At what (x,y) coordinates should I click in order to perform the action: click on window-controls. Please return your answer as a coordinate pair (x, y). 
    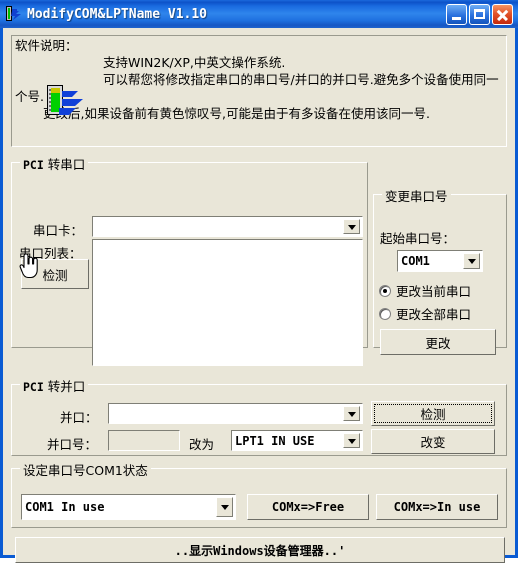
    Looking at the image, I should click on (481, 14).